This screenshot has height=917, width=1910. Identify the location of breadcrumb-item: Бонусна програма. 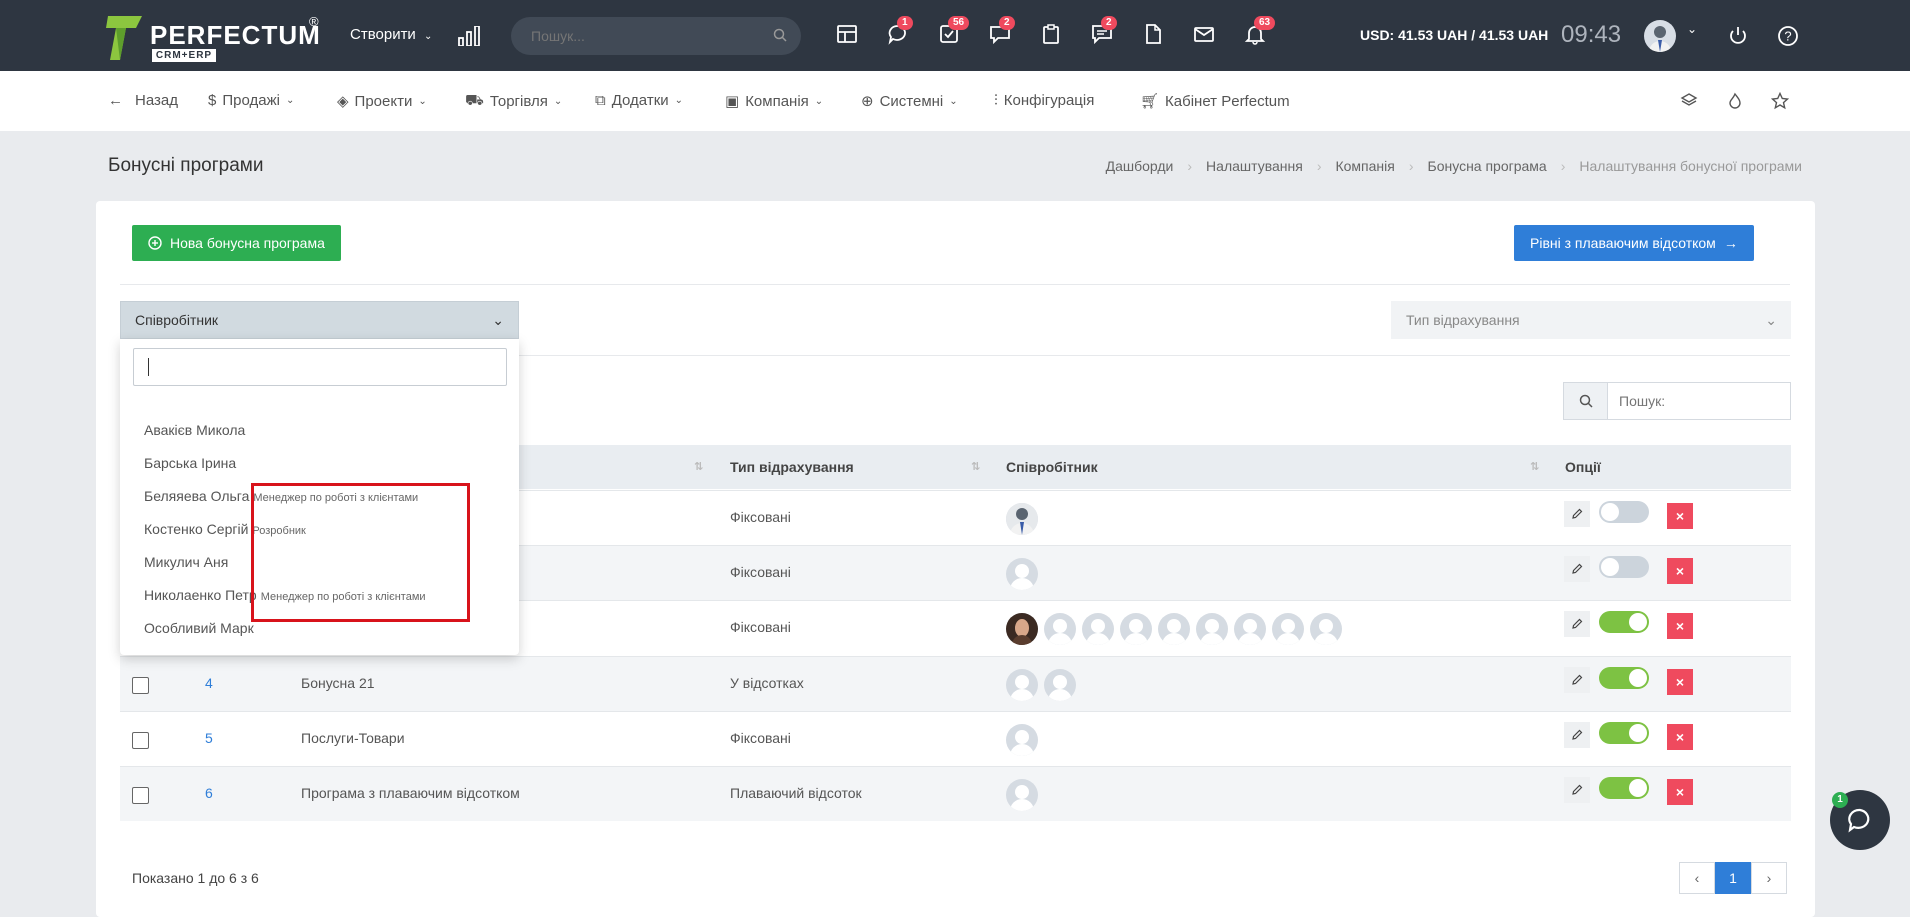
(1487, 166).